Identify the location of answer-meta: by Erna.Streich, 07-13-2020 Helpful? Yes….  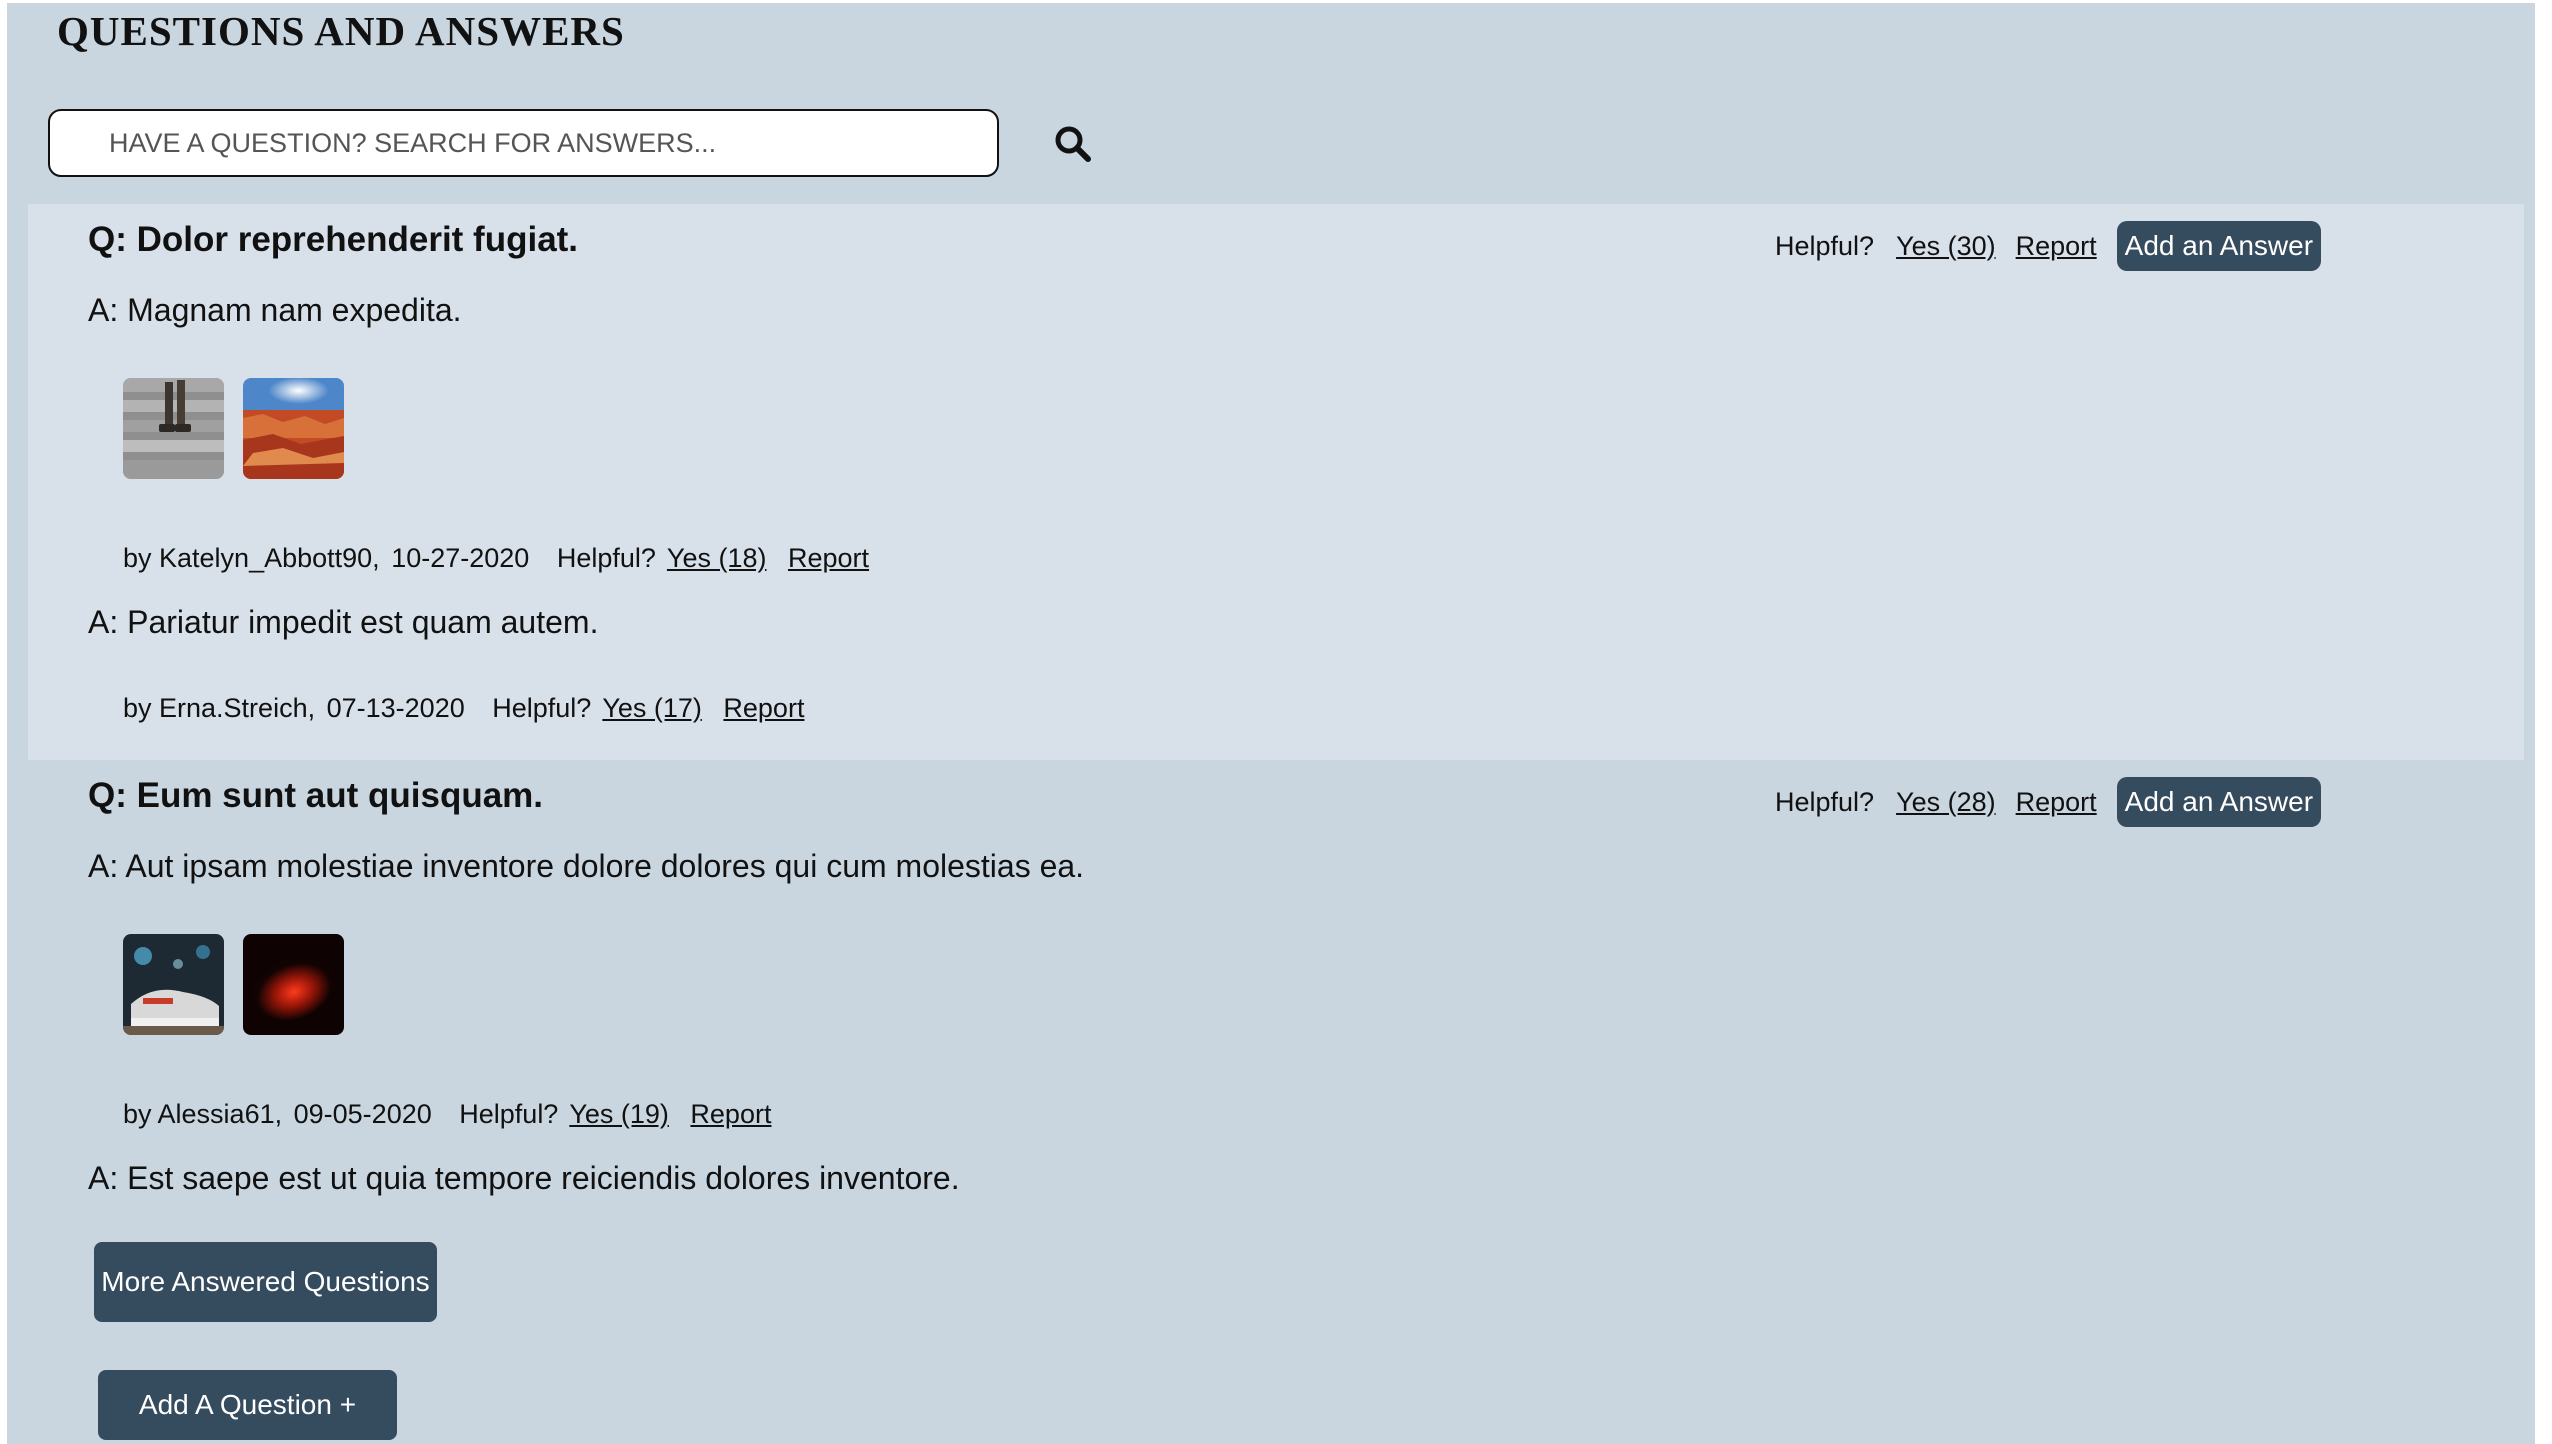
(470, 708).